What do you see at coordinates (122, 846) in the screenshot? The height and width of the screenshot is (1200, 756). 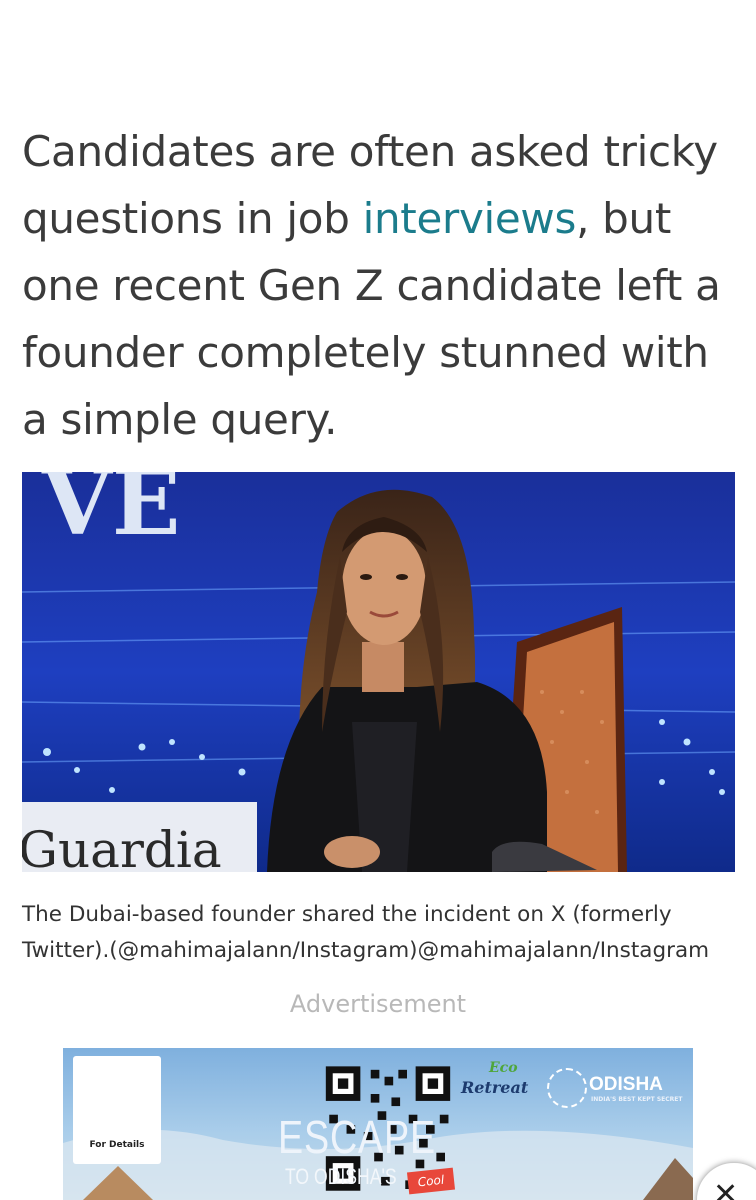 I see `backdrop-bottom-text: Guardia` at bounding box center [122, 846].